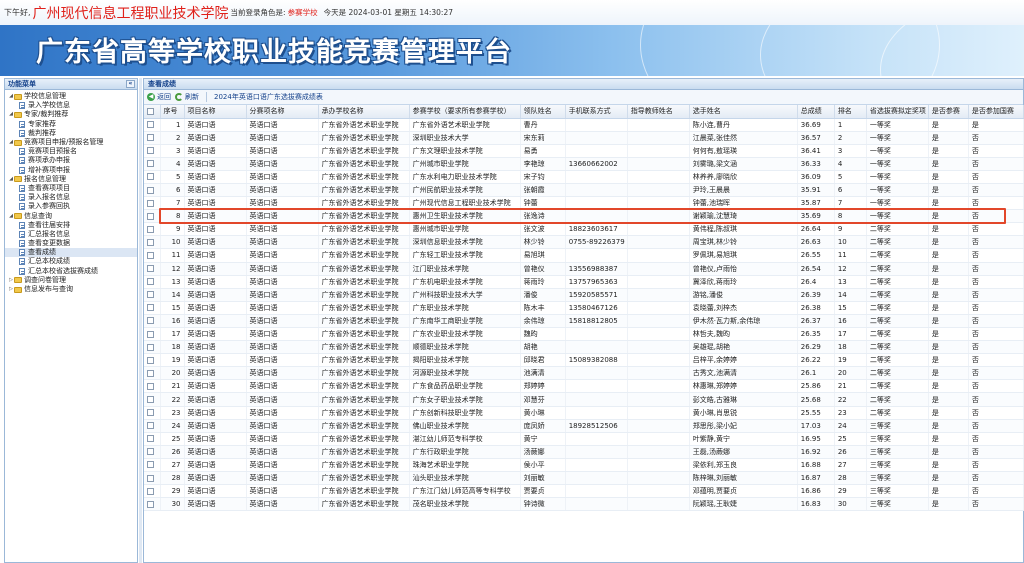 Image resolution: width=1024 pixels, height=563 pixels. What do you see at coordinates (71, 179) in the screenshot?
I see `menu-item: ◢ 报名信息管理` at bounding box center [71, 179].